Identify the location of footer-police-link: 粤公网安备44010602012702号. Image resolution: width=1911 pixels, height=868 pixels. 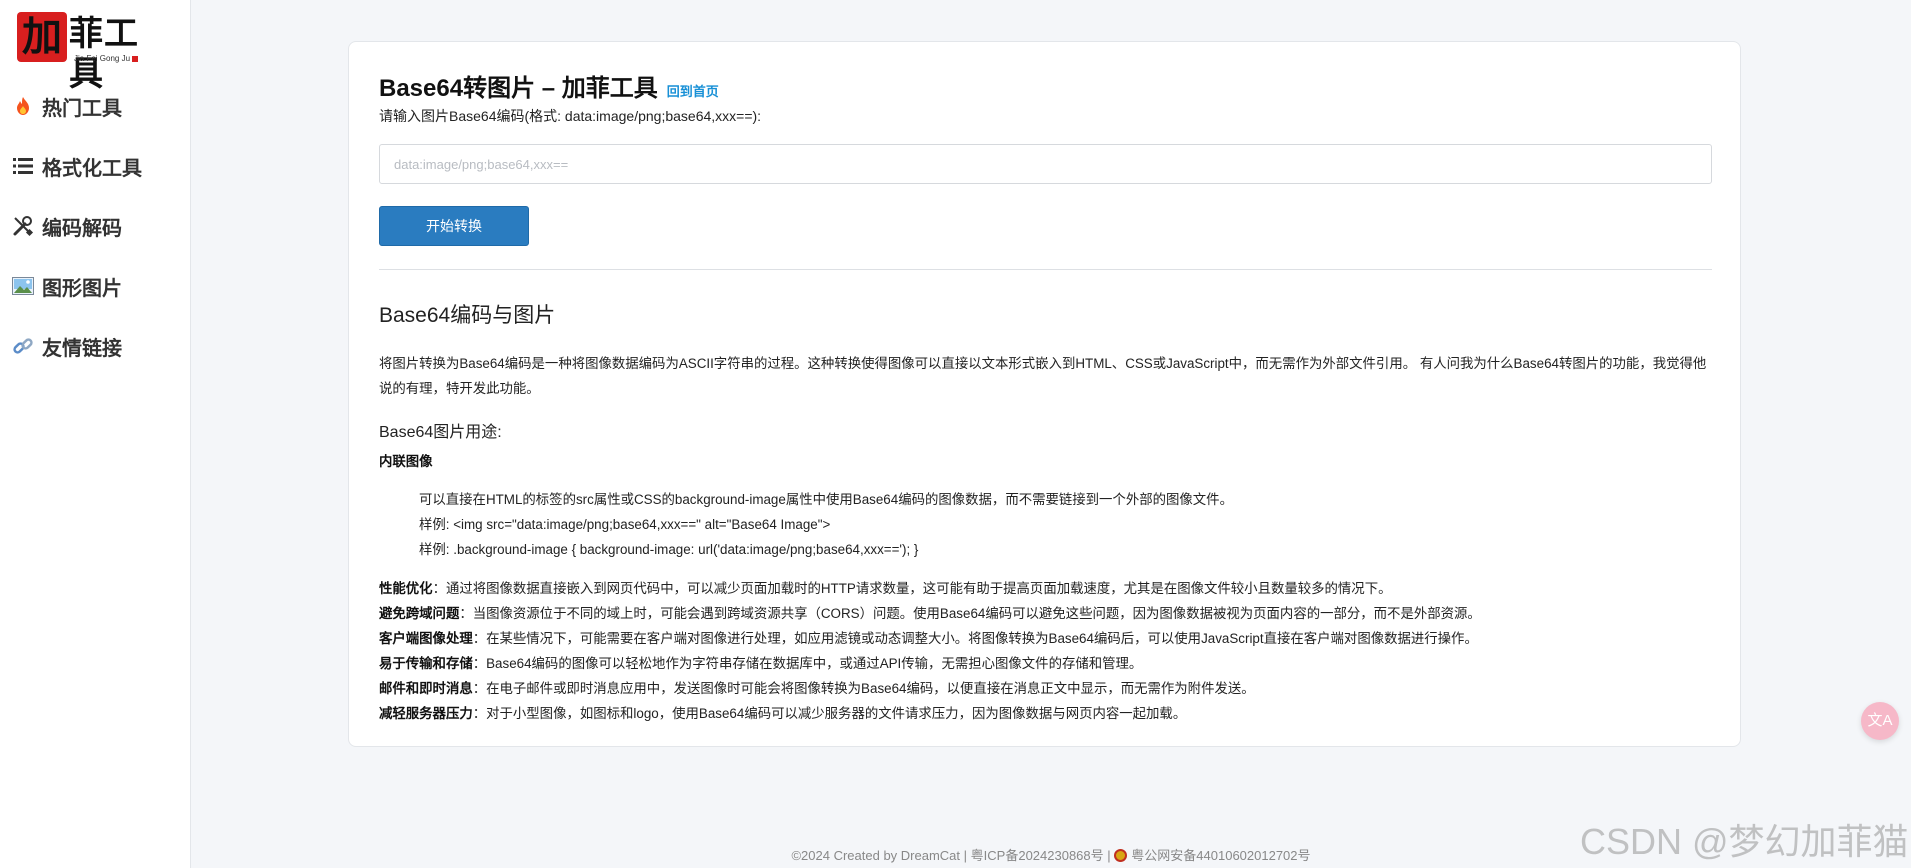
(1220, 855).